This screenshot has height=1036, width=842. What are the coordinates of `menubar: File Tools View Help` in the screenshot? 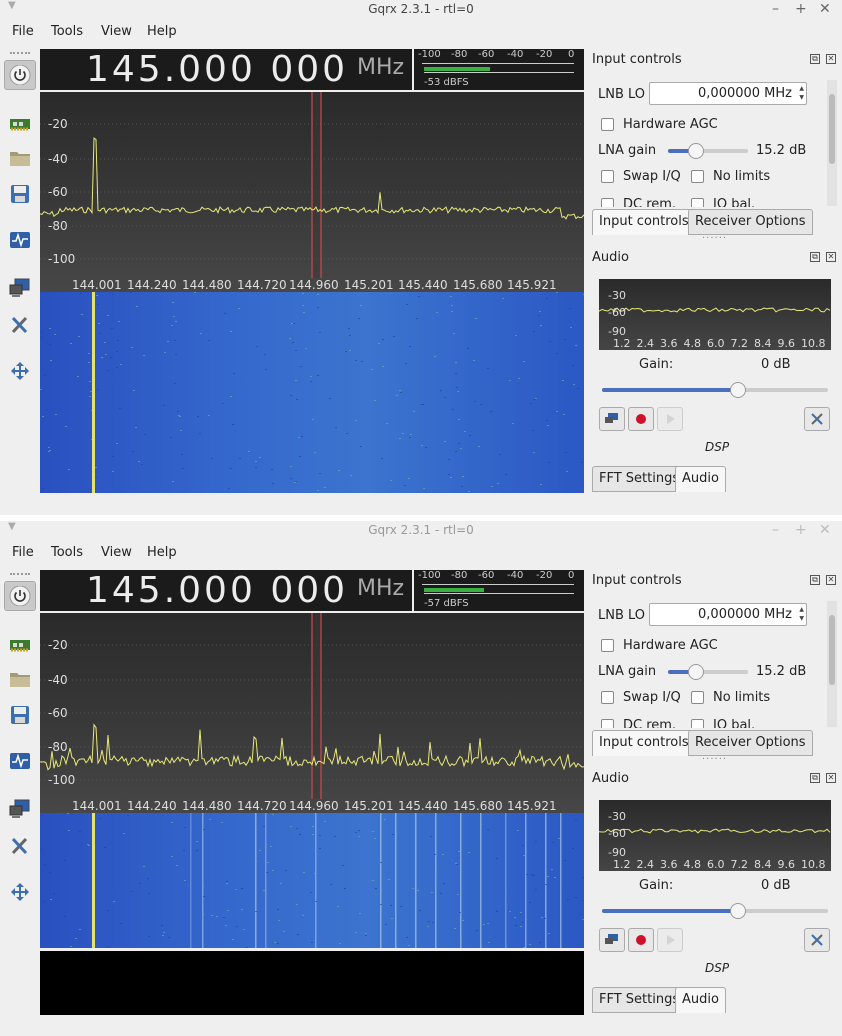 It's located at (421, 554).